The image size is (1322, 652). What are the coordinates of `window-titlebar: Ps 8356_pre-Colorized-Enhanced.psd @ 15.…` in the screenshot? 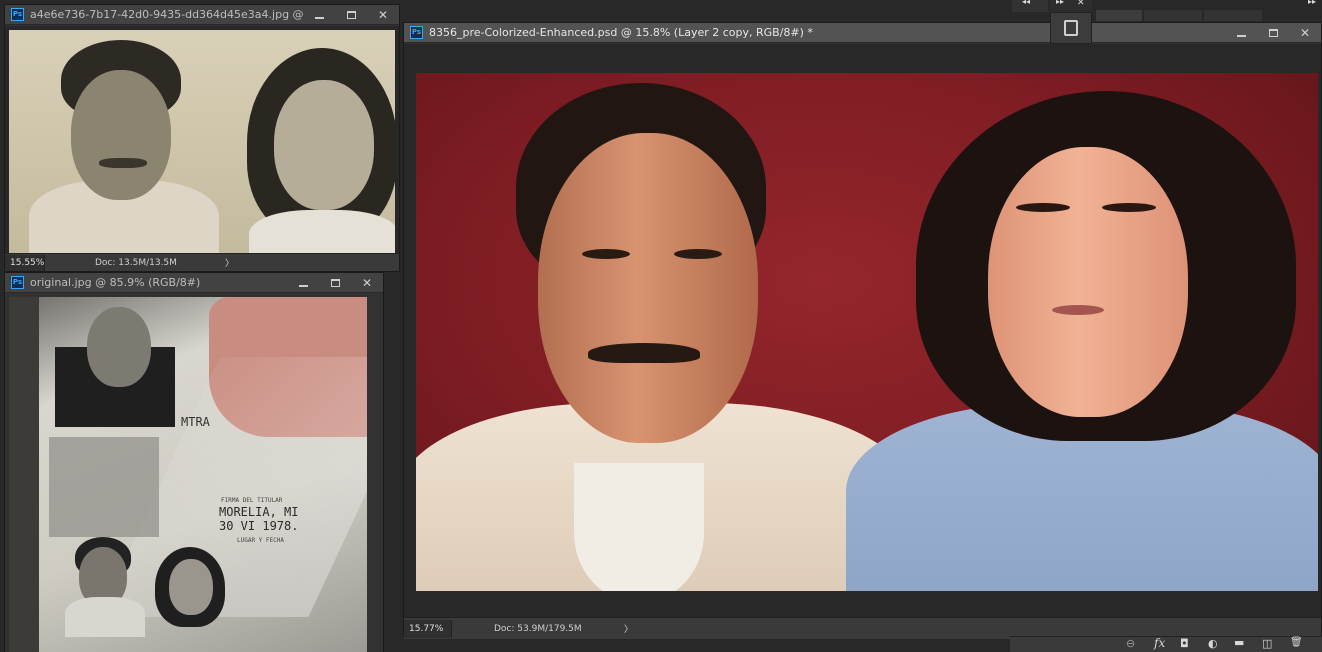 It's located at (862, 33).